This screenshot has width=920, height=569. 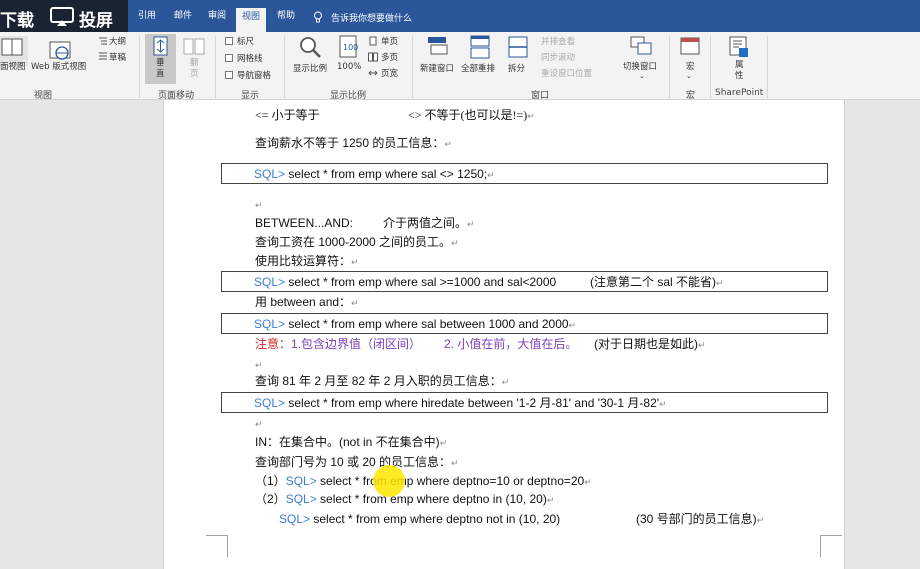 I want to click on sync-scrolling: 同步滚动, so click(x=558, y=57).